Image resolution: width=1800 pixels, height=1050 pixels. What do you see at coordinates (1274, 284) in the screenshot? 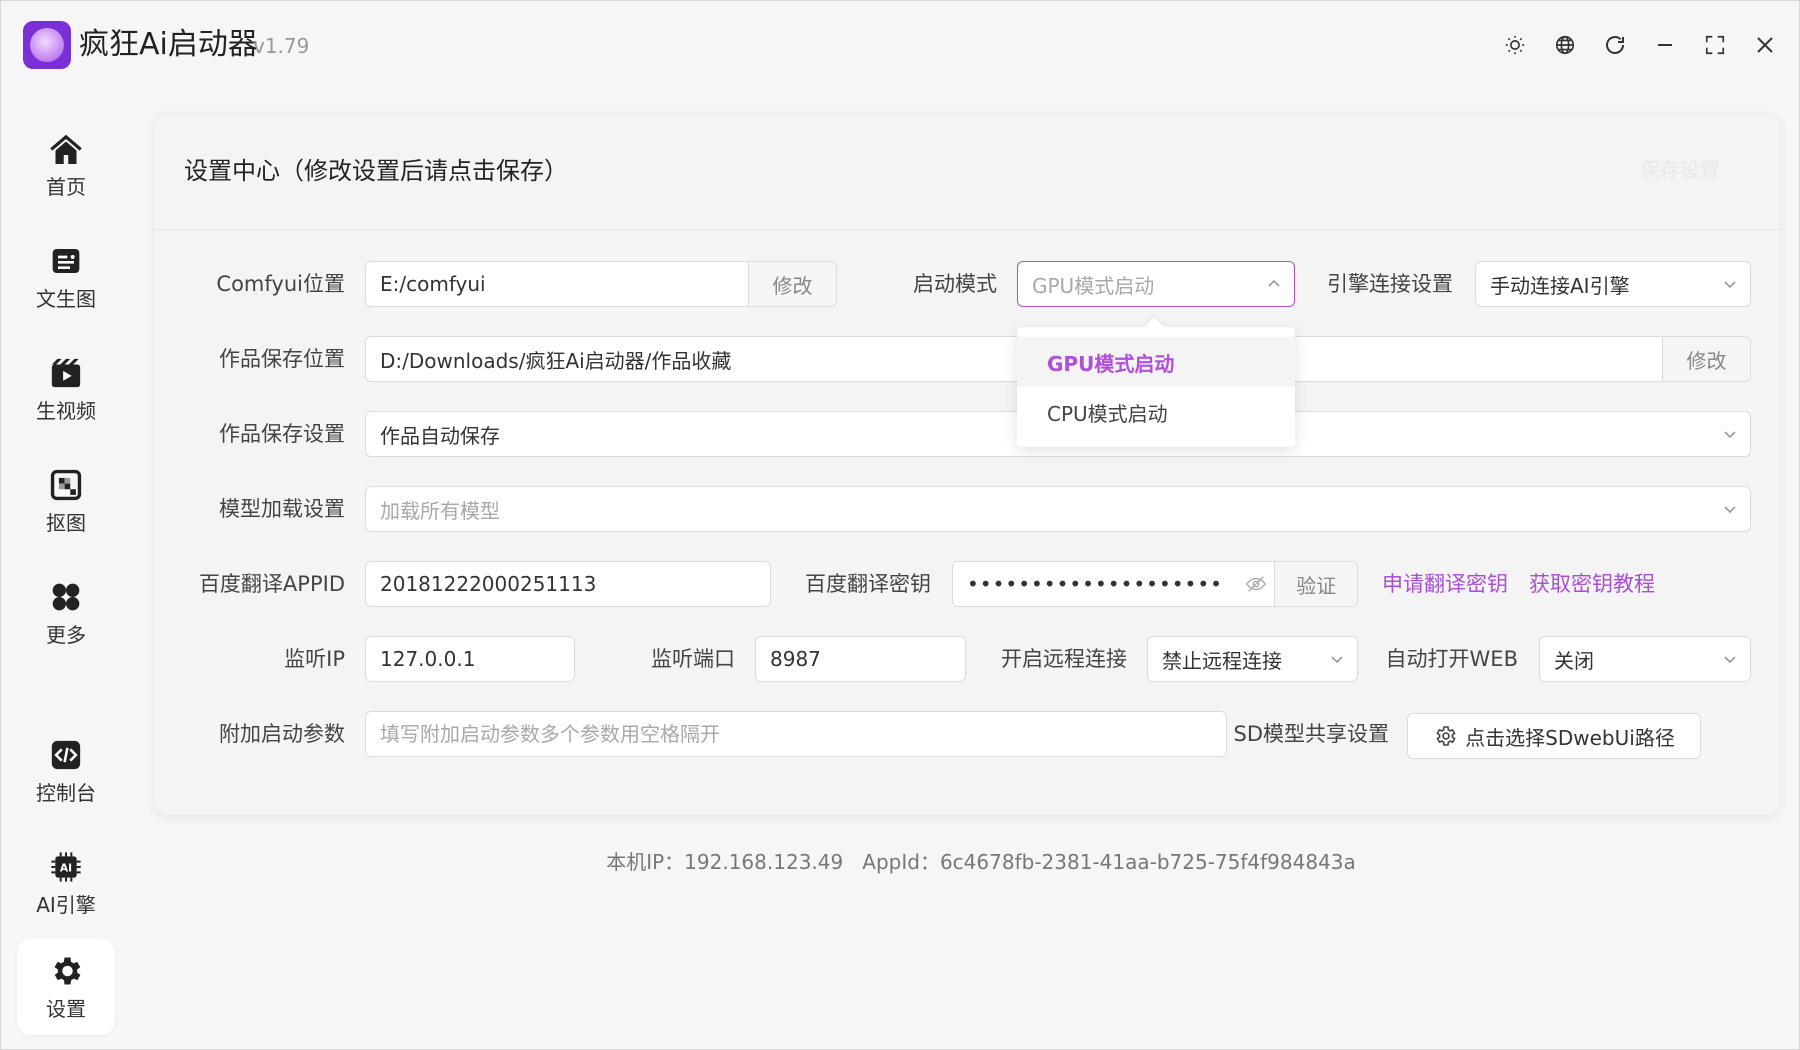
I see `chevron-up-icon` at bounding box center [1274, 284].